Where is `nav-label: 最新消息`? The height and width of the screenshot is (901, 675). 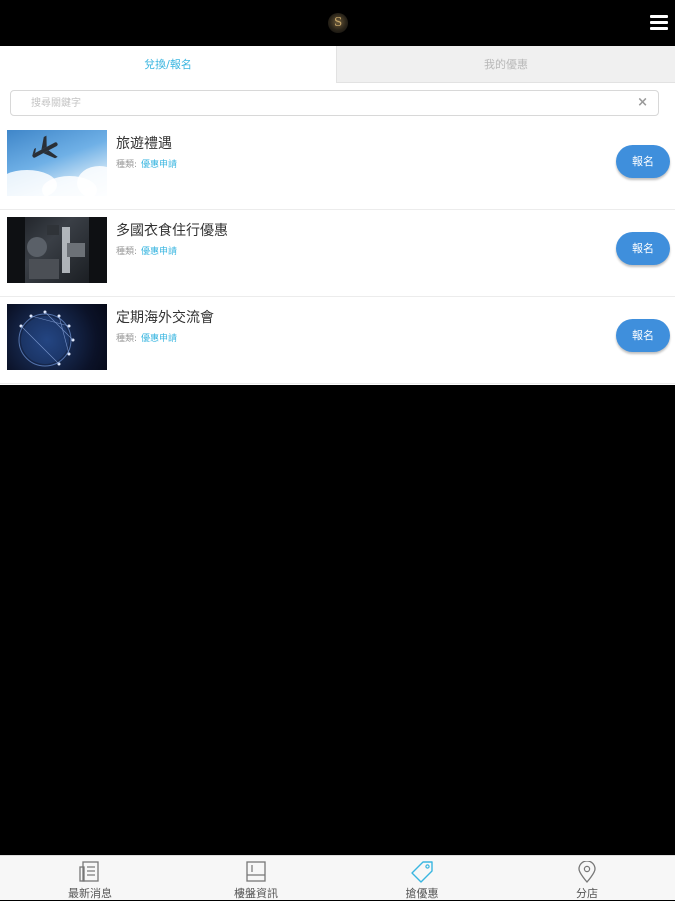
nav-label: 最新消息 is located at coordinates (90, 893).